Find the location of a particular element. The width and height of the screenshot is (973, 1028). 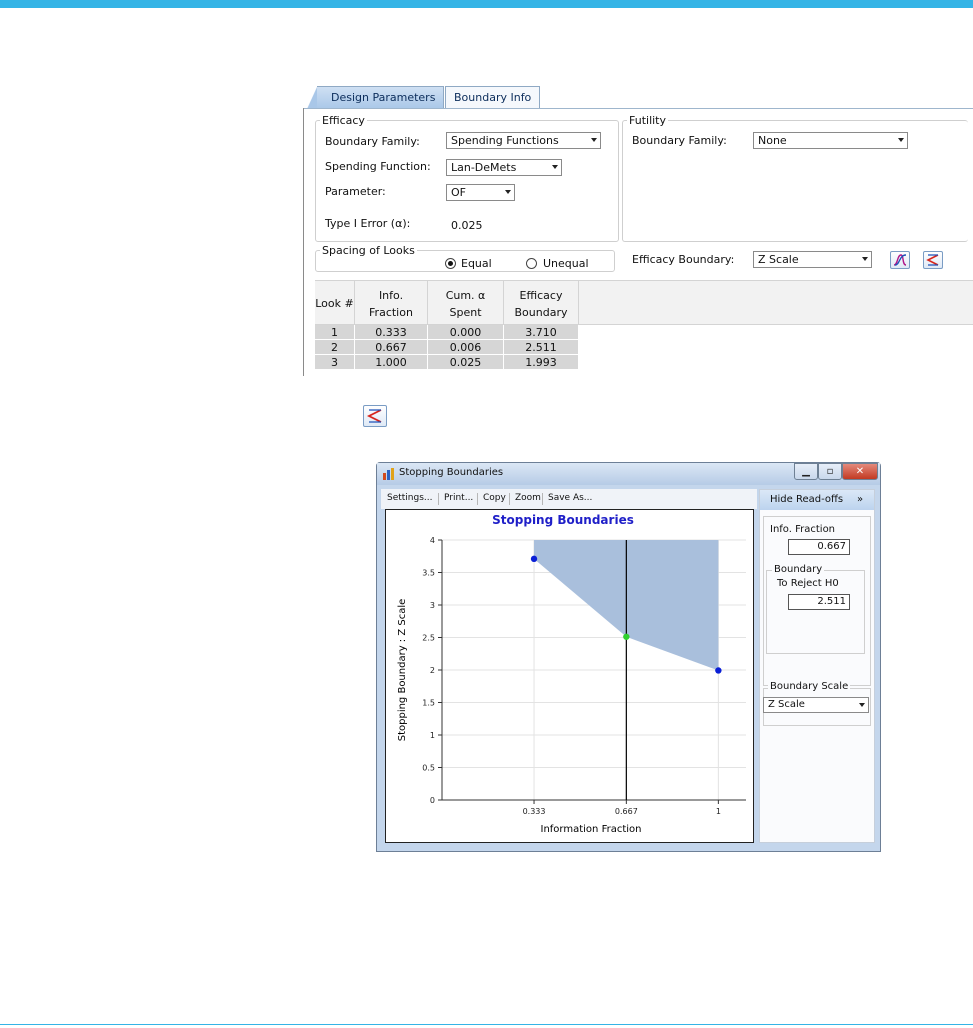

chart-title: Stopping Boundaries is located at coordinates (563, 520).